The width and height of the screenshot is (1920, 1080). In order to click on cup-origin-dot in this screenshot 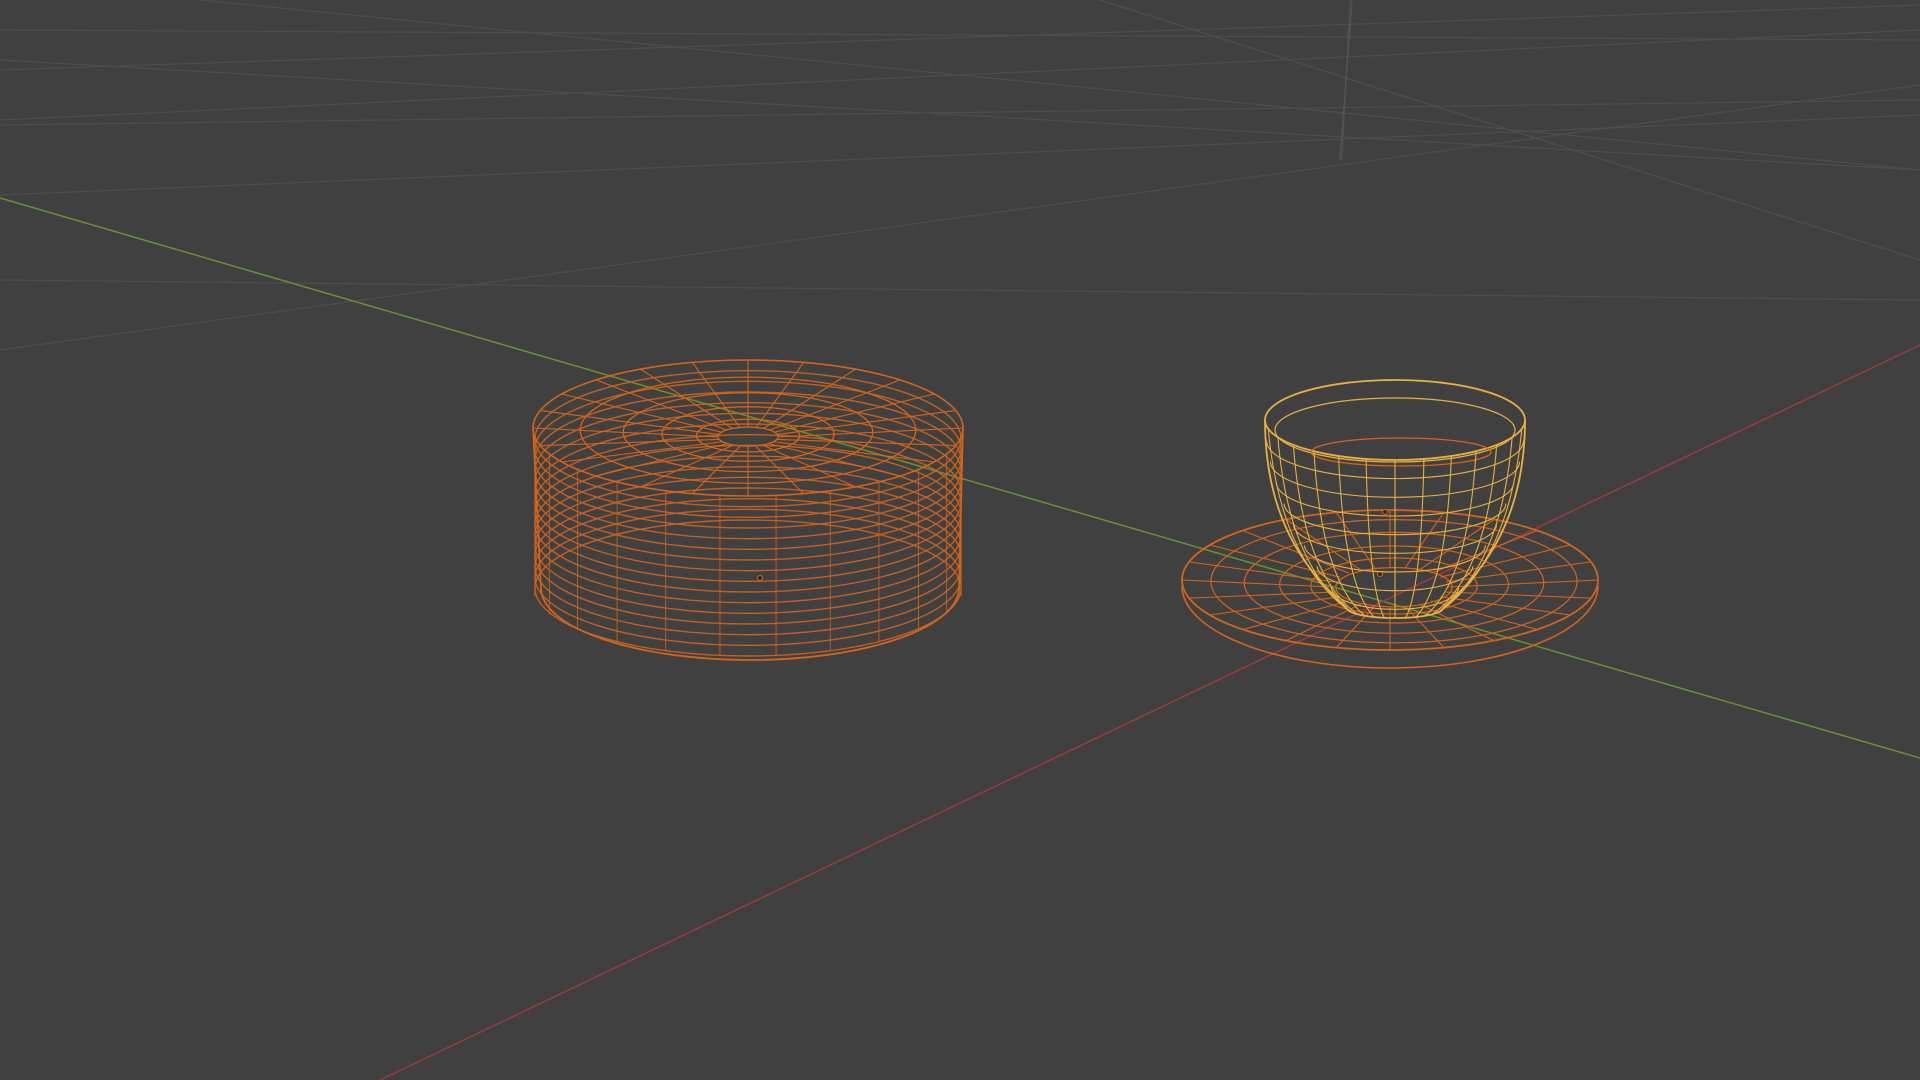, I will do `click(1385, 512)`.